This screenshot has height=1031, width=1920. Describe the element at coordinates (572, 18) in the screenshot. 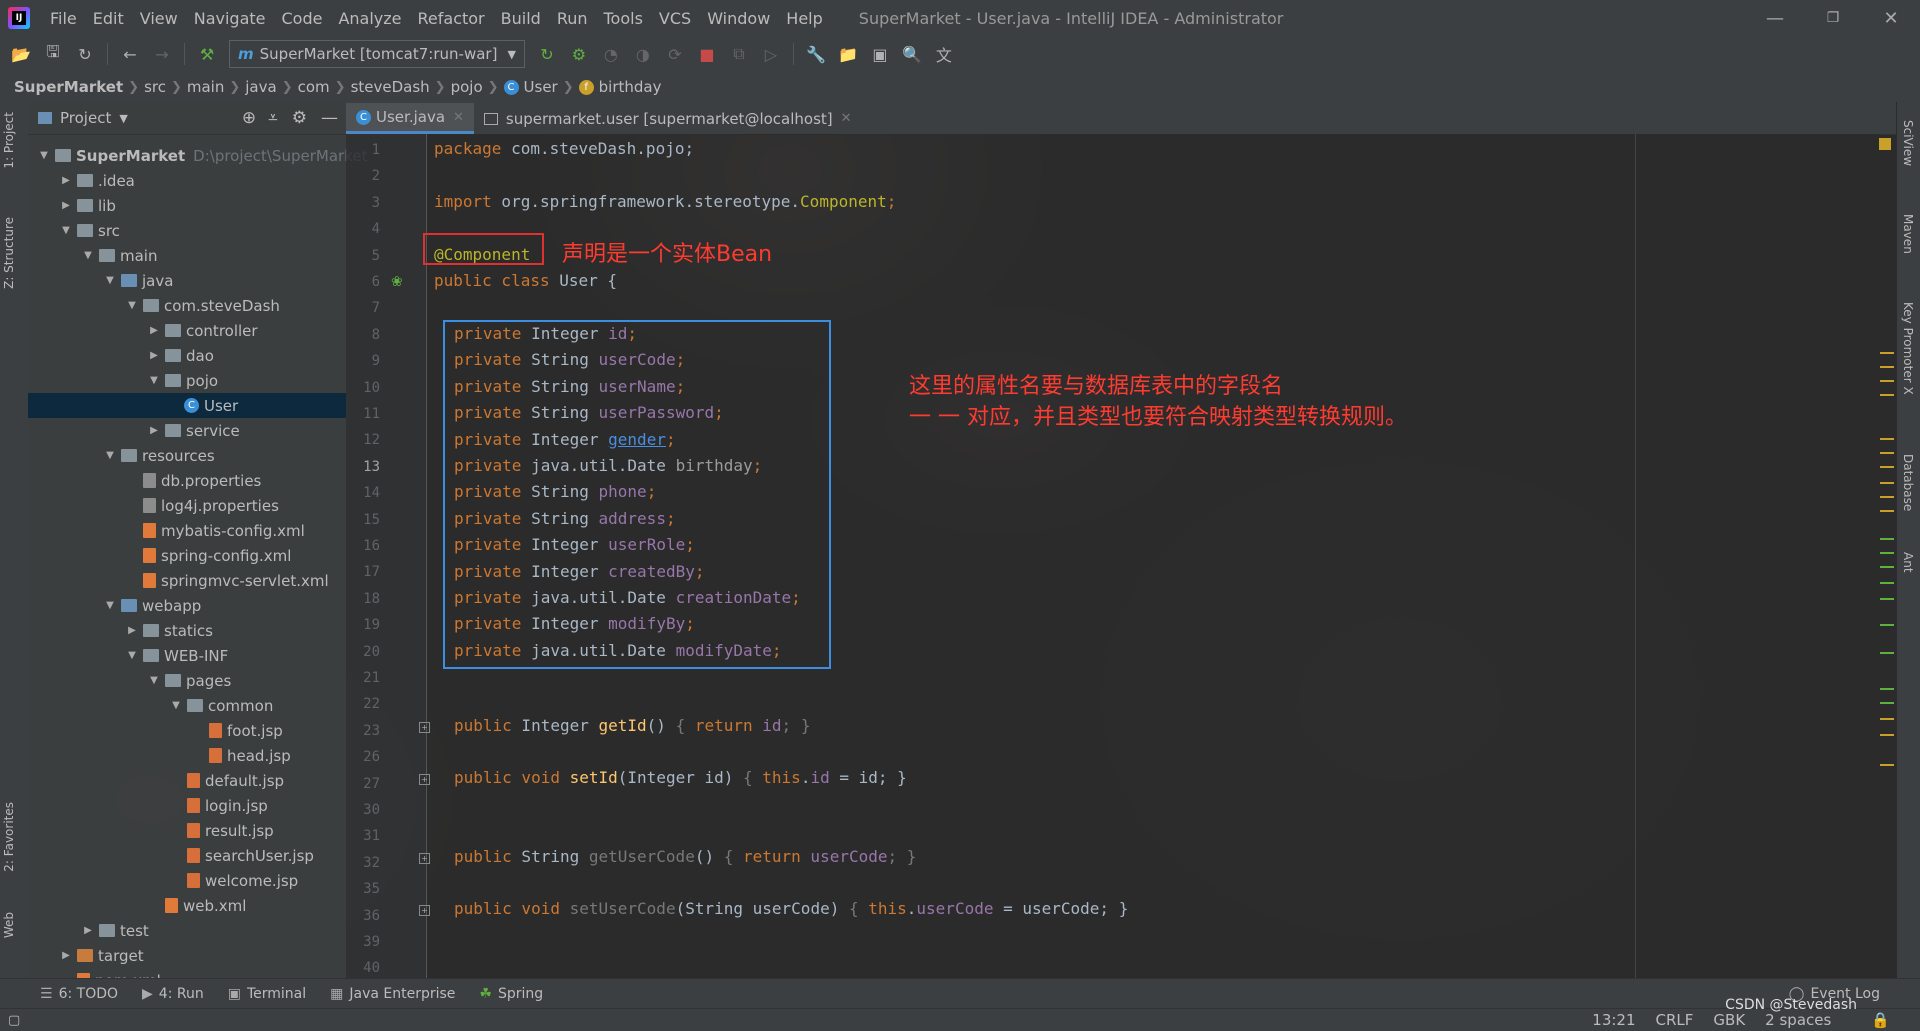

I see `menu-run: Run` at that location.